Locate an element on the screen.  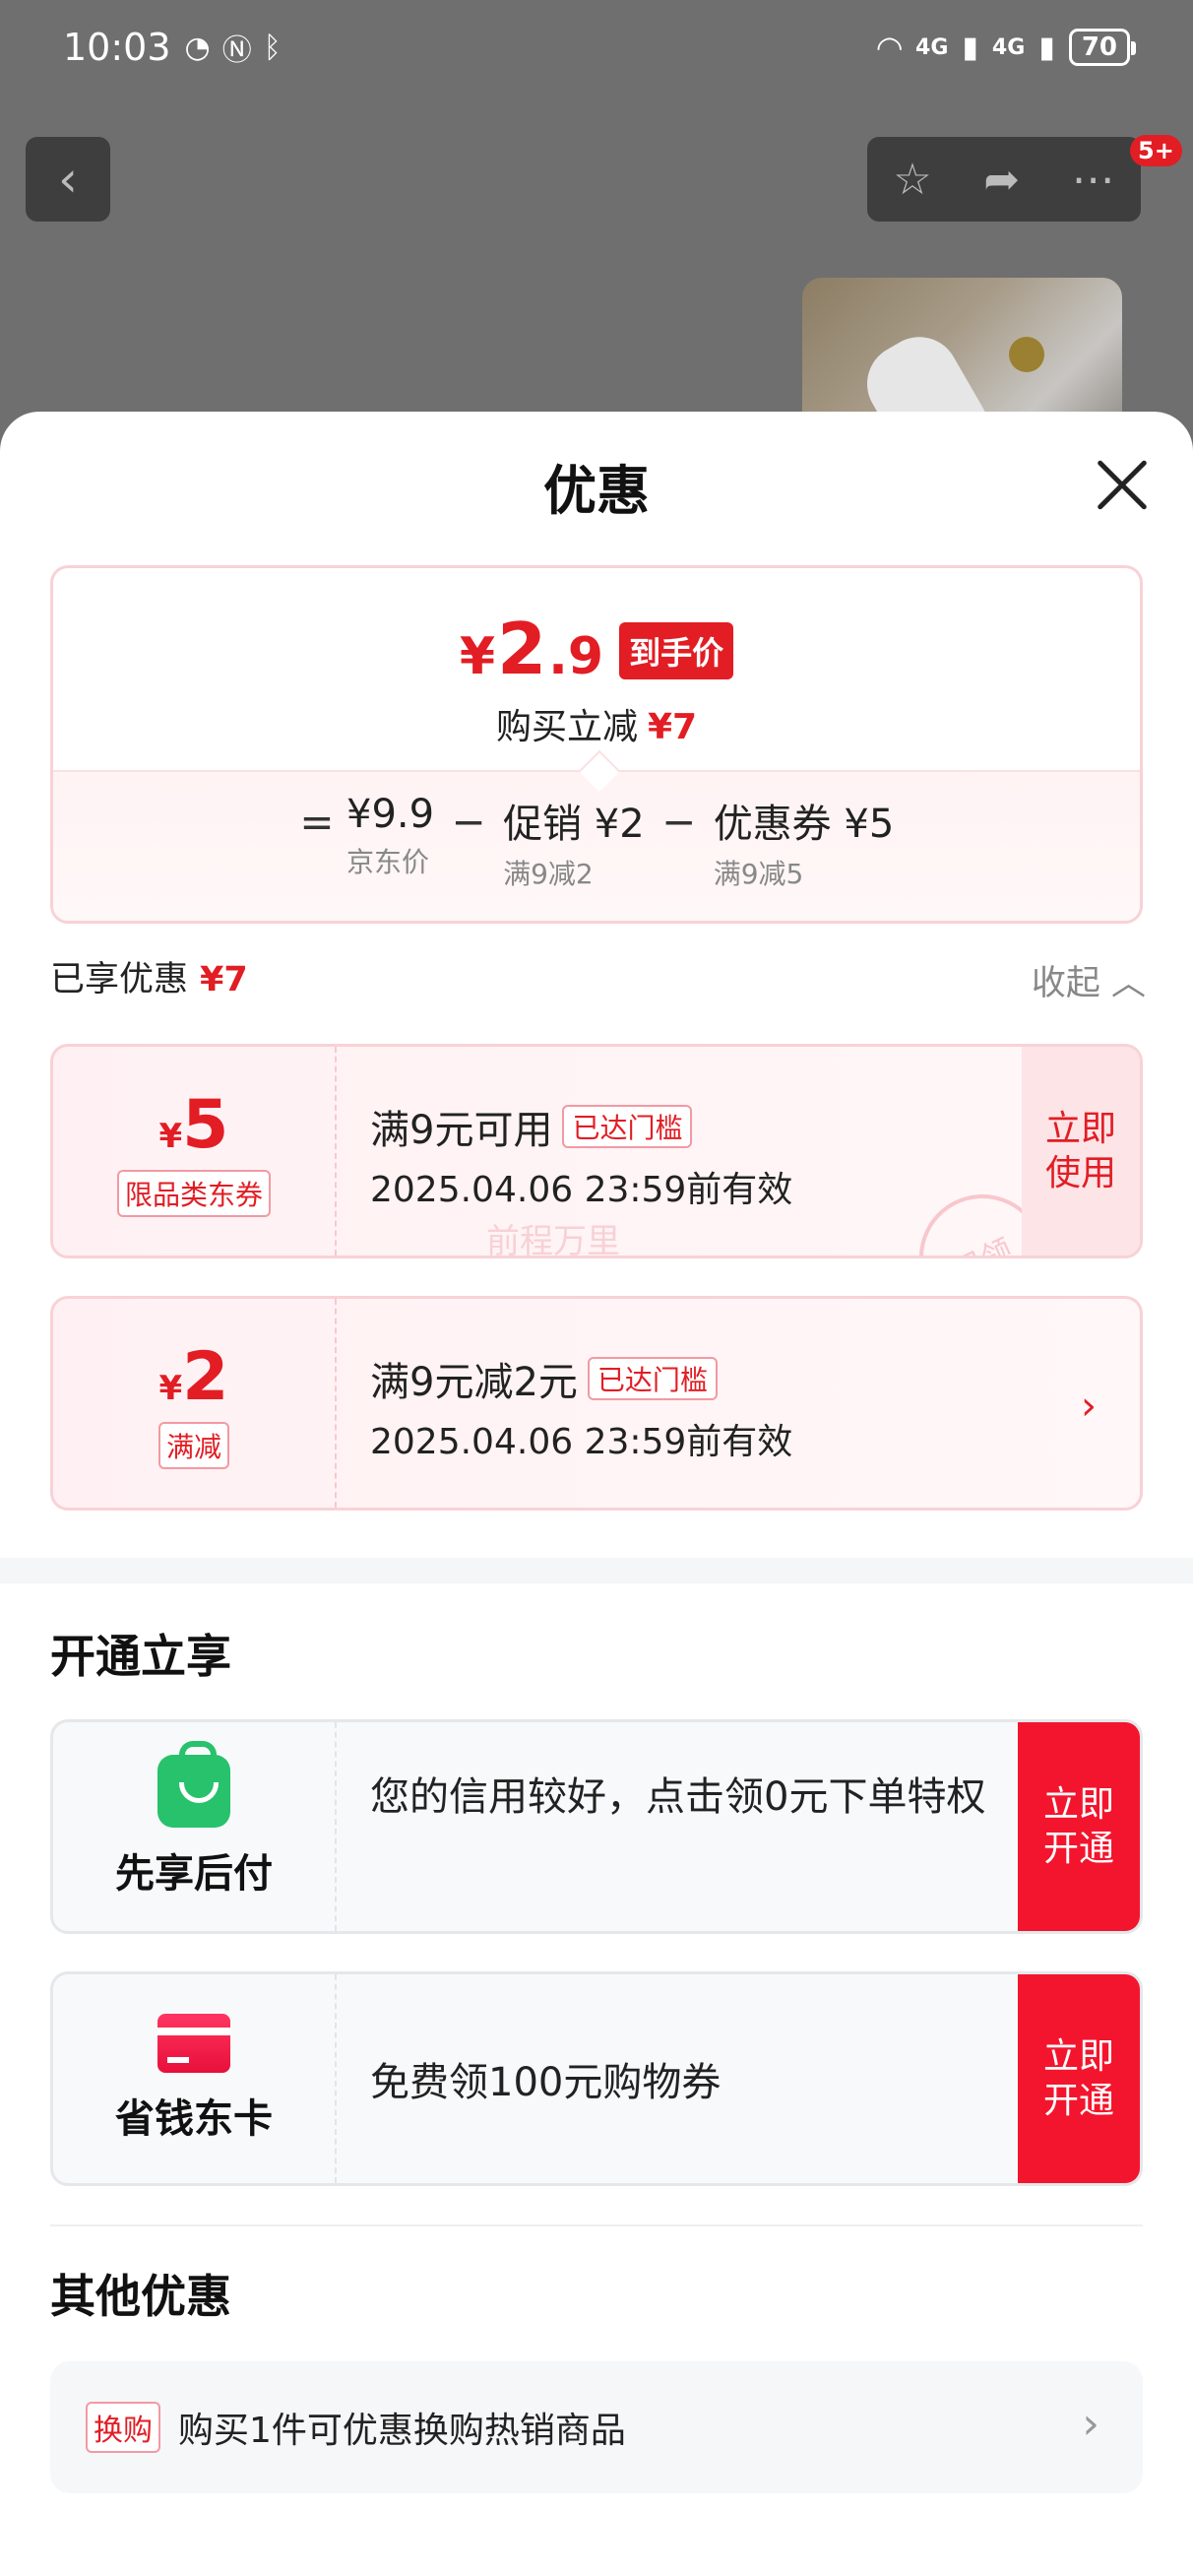
status-icons: ◔ Ⓝ ᛒ is located at coordinates (233, 47).